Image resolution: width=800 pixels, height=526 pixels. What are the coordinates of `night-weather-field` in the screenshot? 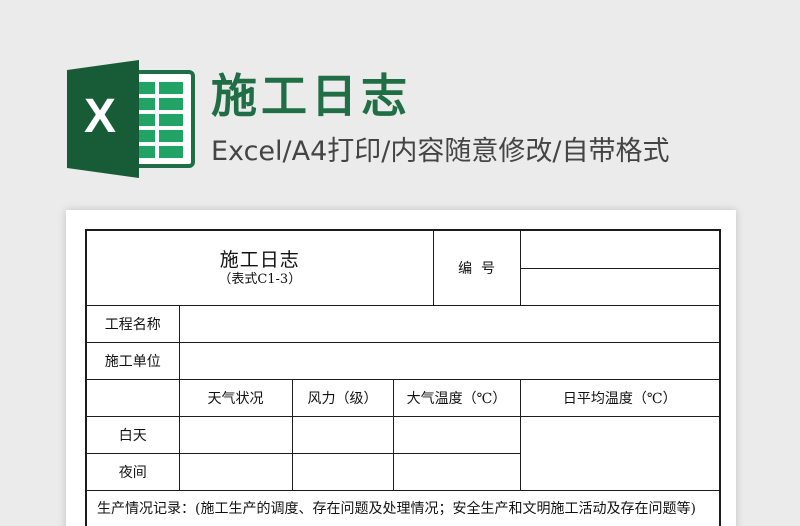 It's located at (235, 471).